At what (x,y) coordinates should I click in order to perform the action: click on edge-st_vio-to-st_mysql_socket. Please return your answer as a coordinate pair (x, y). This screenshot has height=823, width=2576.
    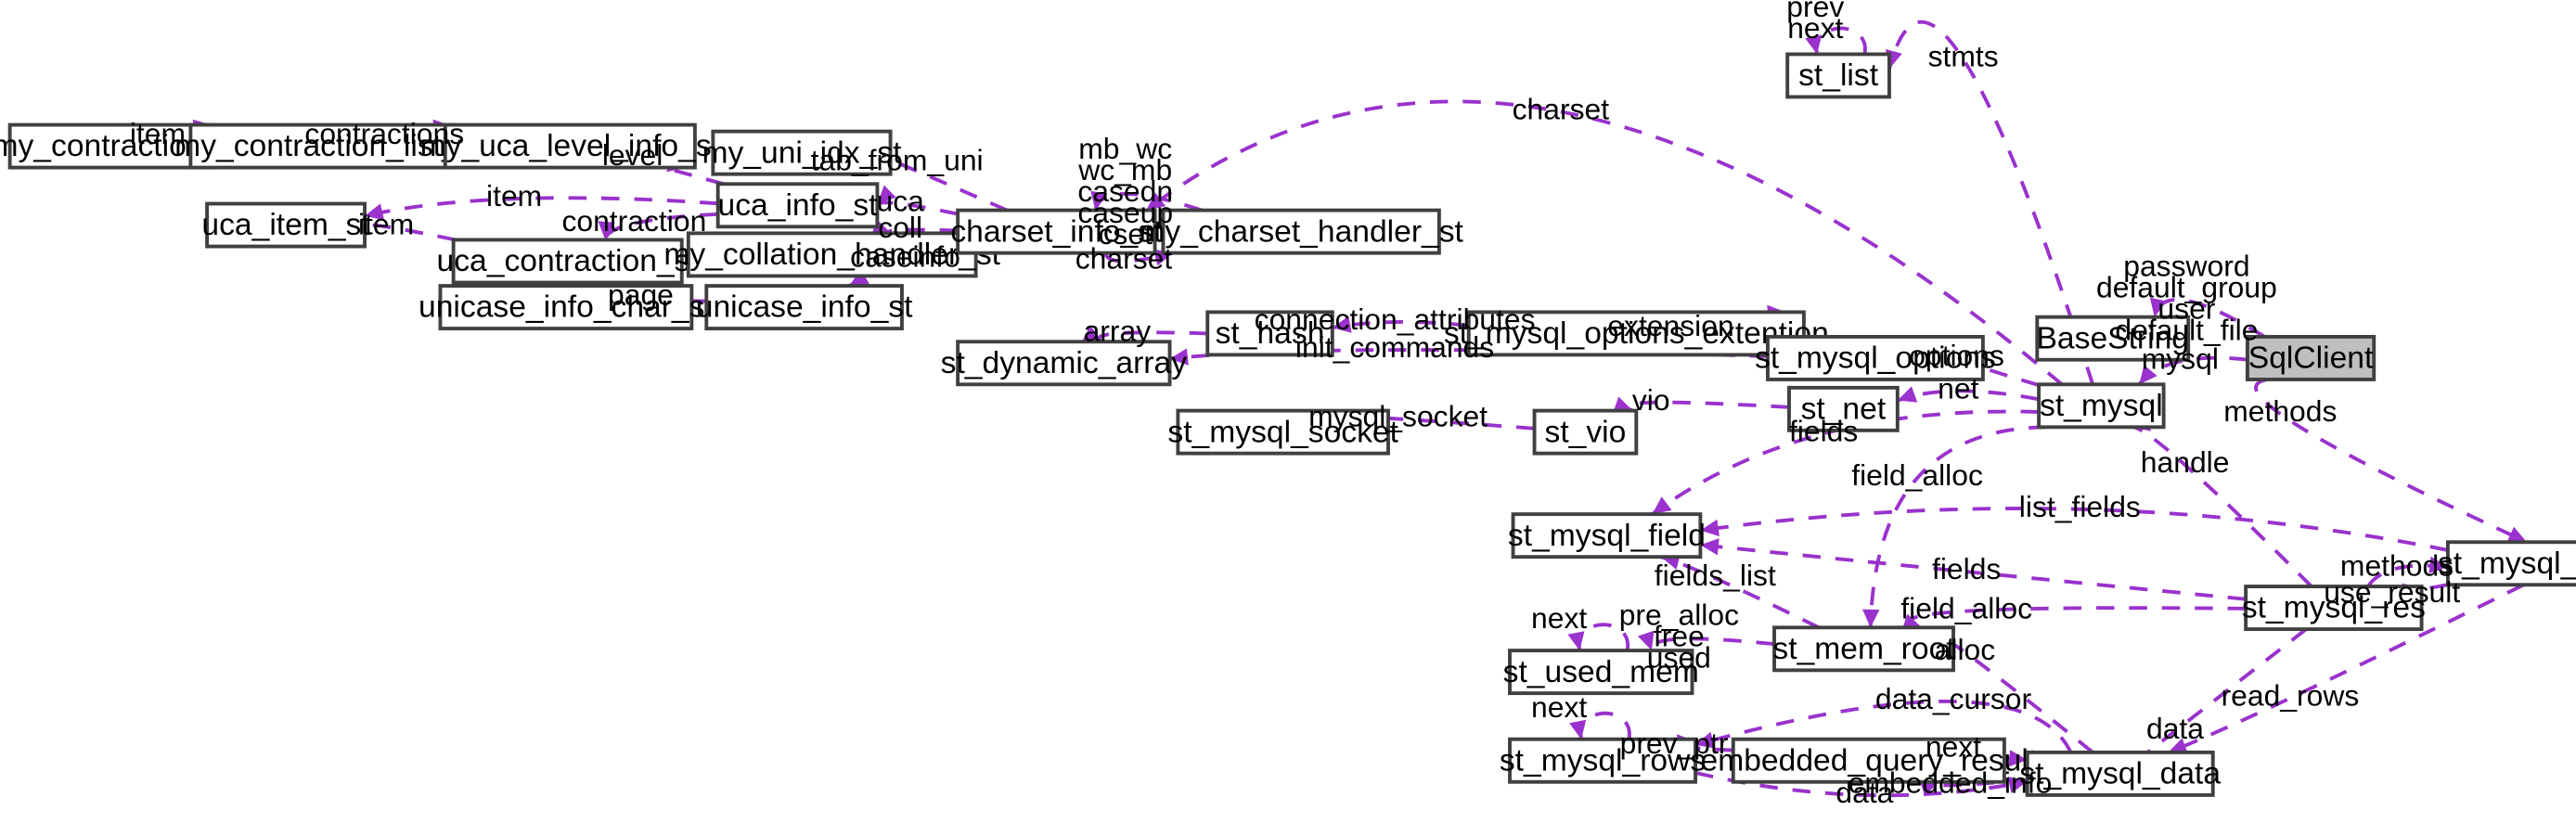
    Looking at the image, I should click on (1452, 420).